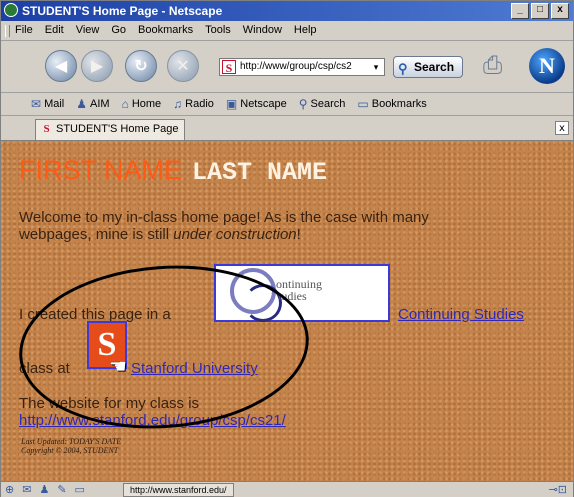 This screenshot has width=574, height=497. Describe the element at coordinates (287, 489) in the screenshot. I see `status-bar: ⊕ ✉ ♟ ✎ ▭ http://www.stanford.edu/ ⊸⊡` at that location.